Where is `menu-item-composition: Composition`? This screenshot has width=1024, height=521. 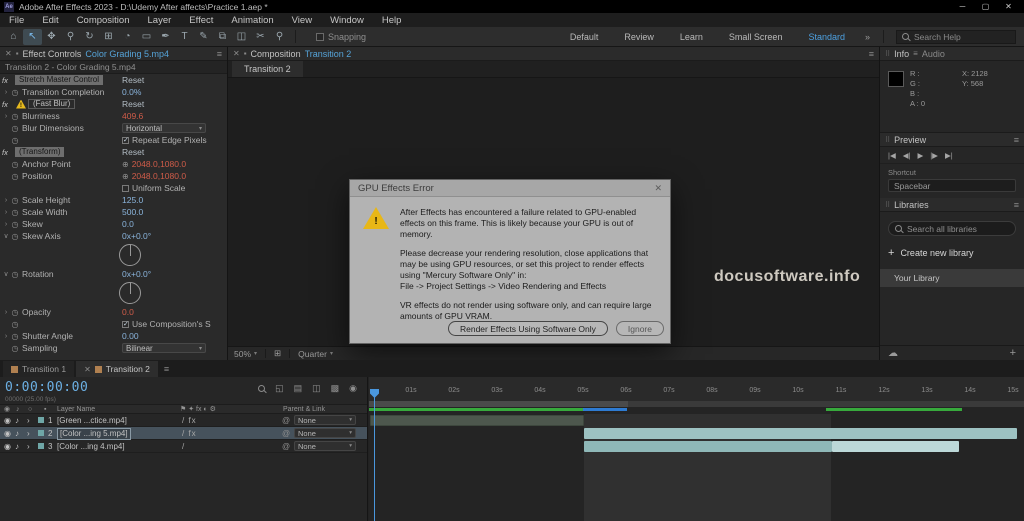 menu-item-composition: Composition is located at coordinates (103, 20).